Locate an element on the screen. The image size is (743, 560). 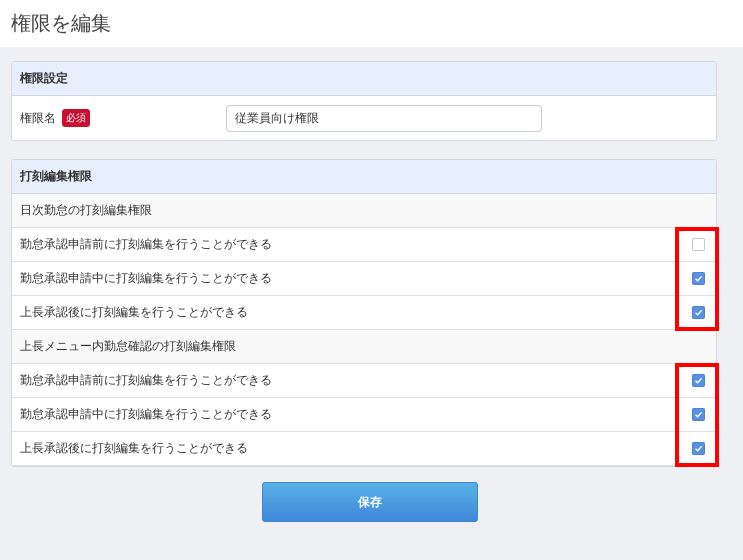
name-field: 従業員向け権限 is located at coordinates (384, 118).